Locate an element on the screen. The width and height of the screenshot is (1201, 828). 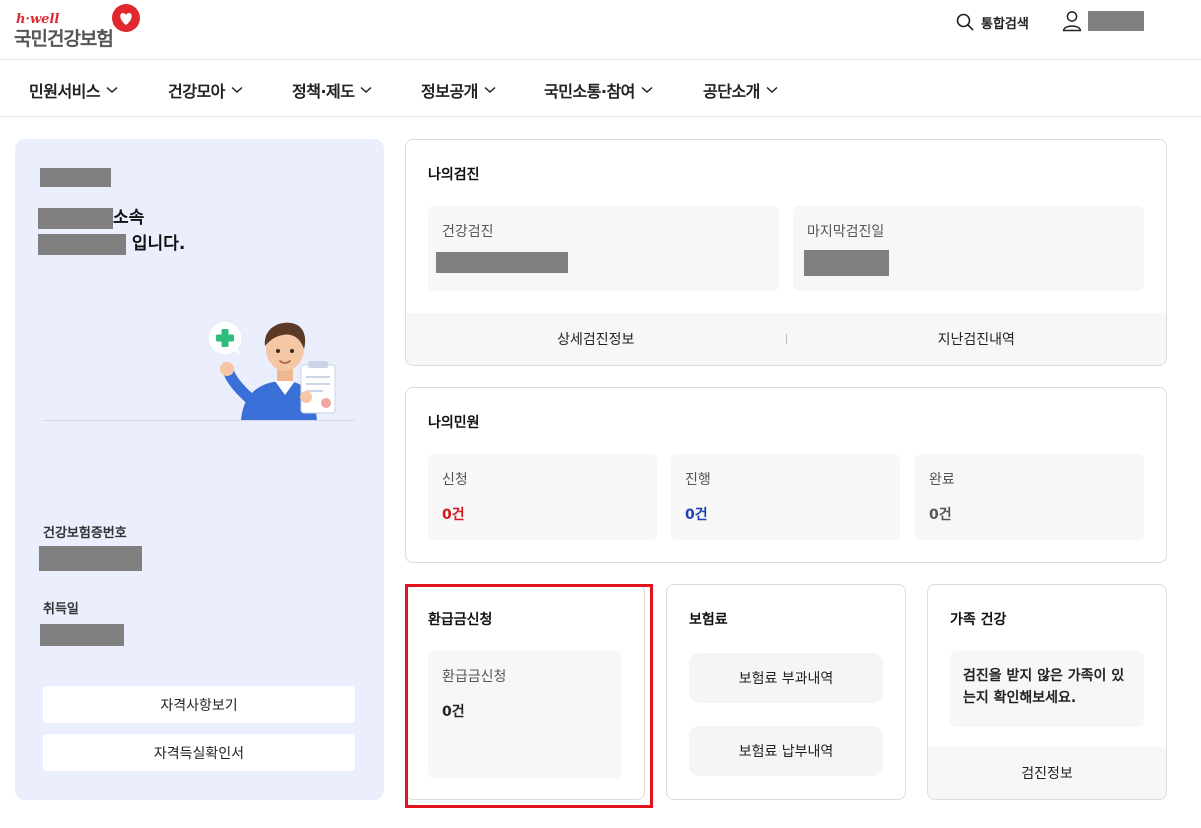
health-checkup-box: 건강검진 is located at coordinates (603, 248).